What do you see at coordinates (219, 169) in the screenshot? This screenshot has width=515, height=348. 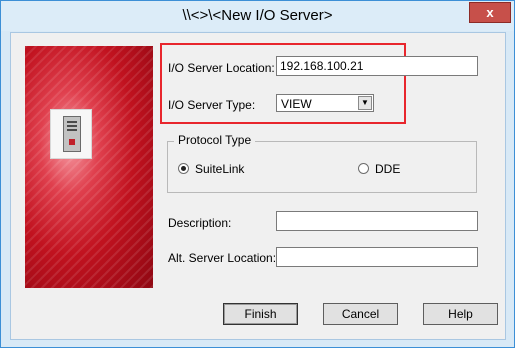 I see `suitelink-label: SuiteLink` at bounding box center [219, 169].